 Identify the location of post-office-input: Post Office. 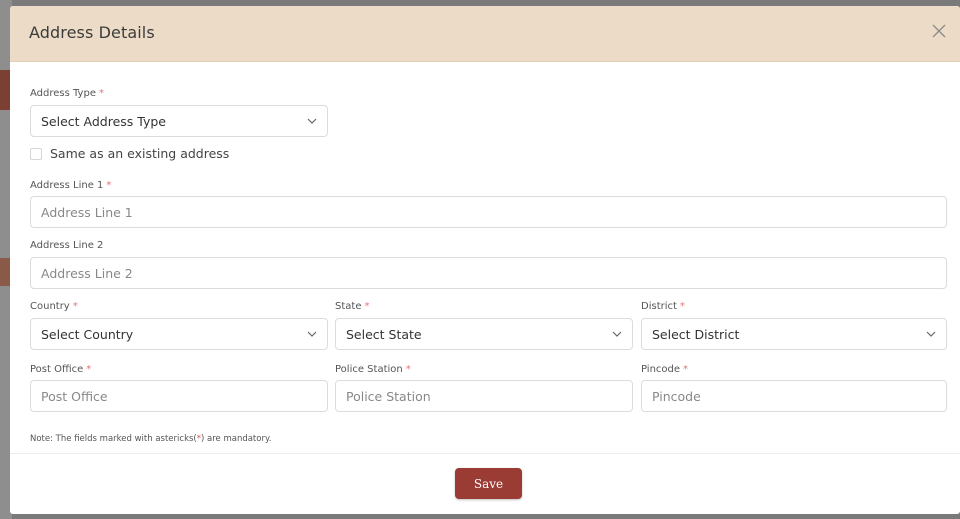
(179, 396).